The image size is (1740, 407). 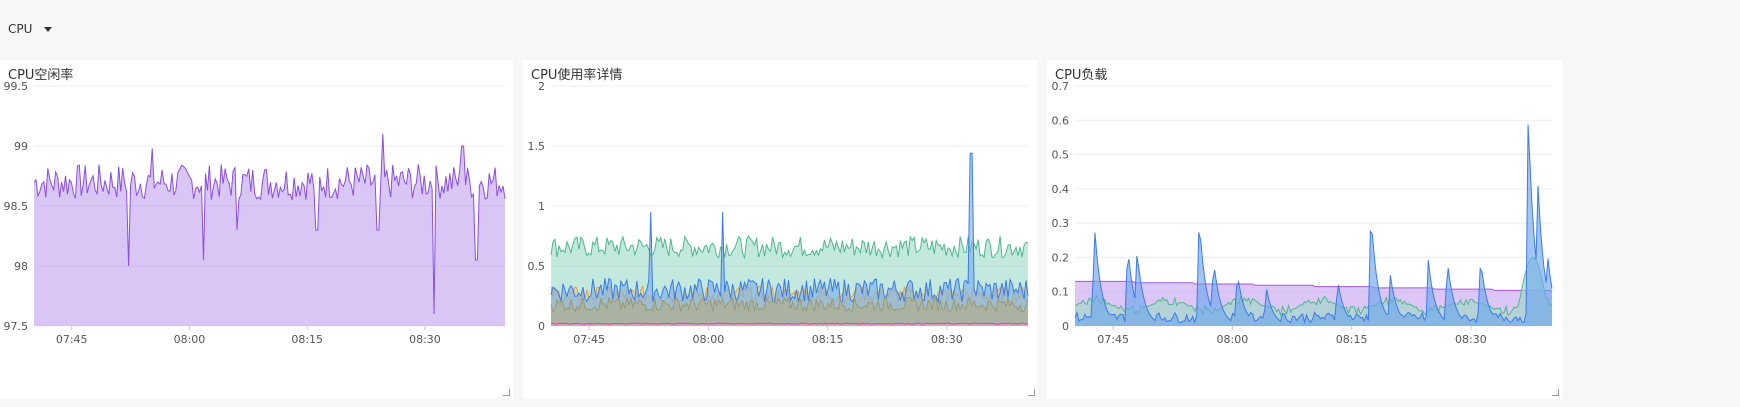 I want to click on y-tick-label: 0.3, so click(x=1061, y=223).